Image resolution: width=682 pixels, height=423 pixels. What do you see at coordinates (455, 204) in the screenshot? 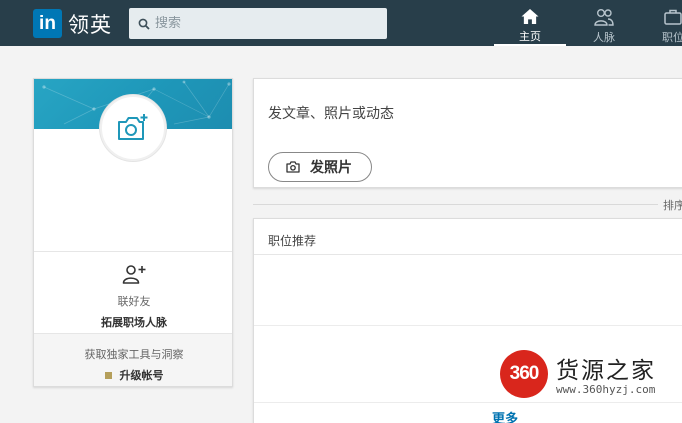
I see `sort-divider` at bounding box center [455, 204].